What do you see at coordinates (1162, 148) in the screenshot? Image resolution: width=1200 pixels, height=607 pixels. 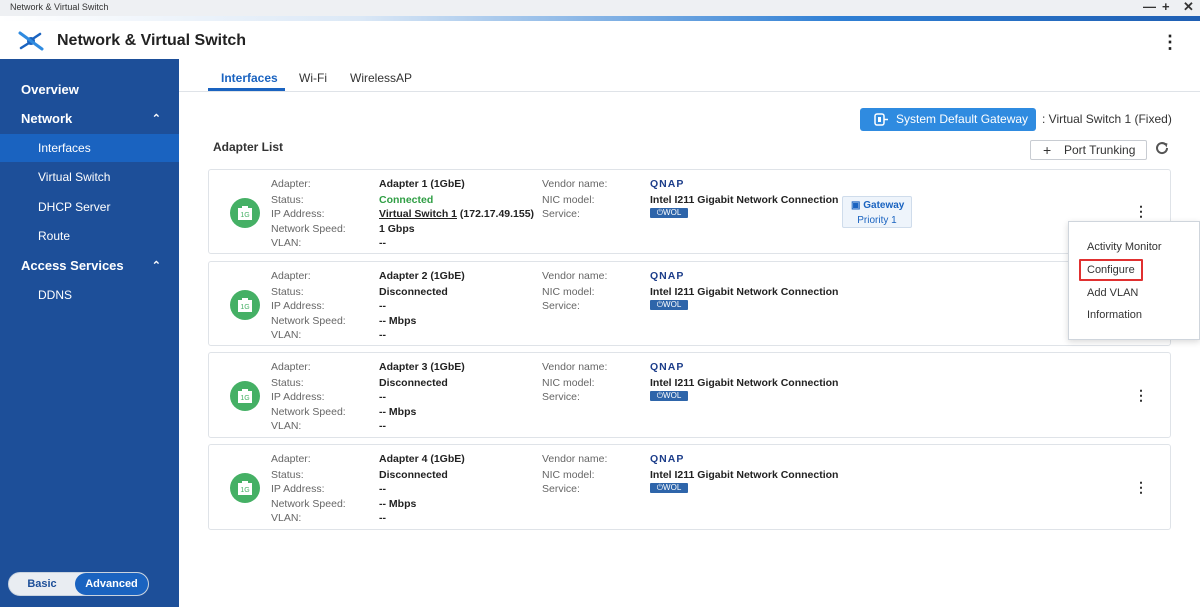 I see `refresh-icon` at bounding box center [1162, 148].